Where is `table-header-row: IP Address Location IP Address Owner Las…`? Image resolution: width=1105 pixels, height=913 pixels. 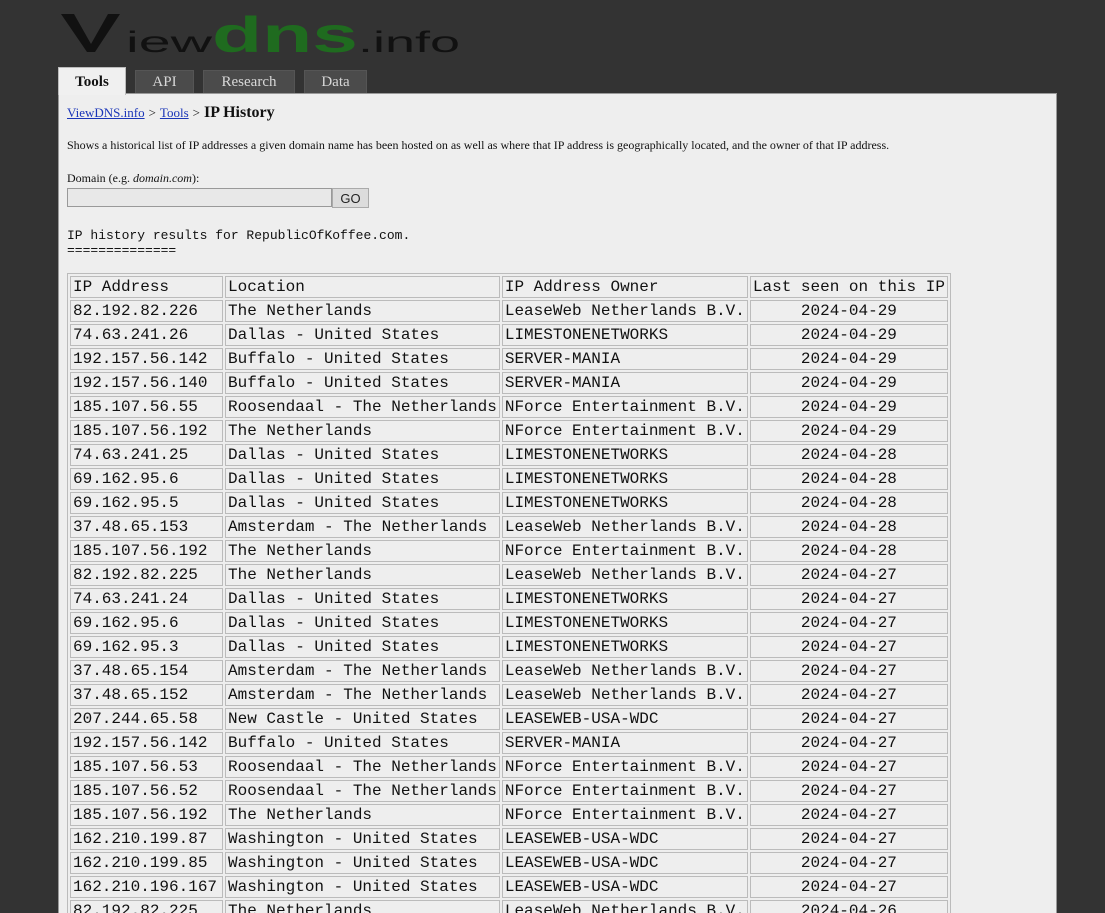 table-header-row: IP Address Location IP Address Owner Las… is located at coordinates (509, 287).